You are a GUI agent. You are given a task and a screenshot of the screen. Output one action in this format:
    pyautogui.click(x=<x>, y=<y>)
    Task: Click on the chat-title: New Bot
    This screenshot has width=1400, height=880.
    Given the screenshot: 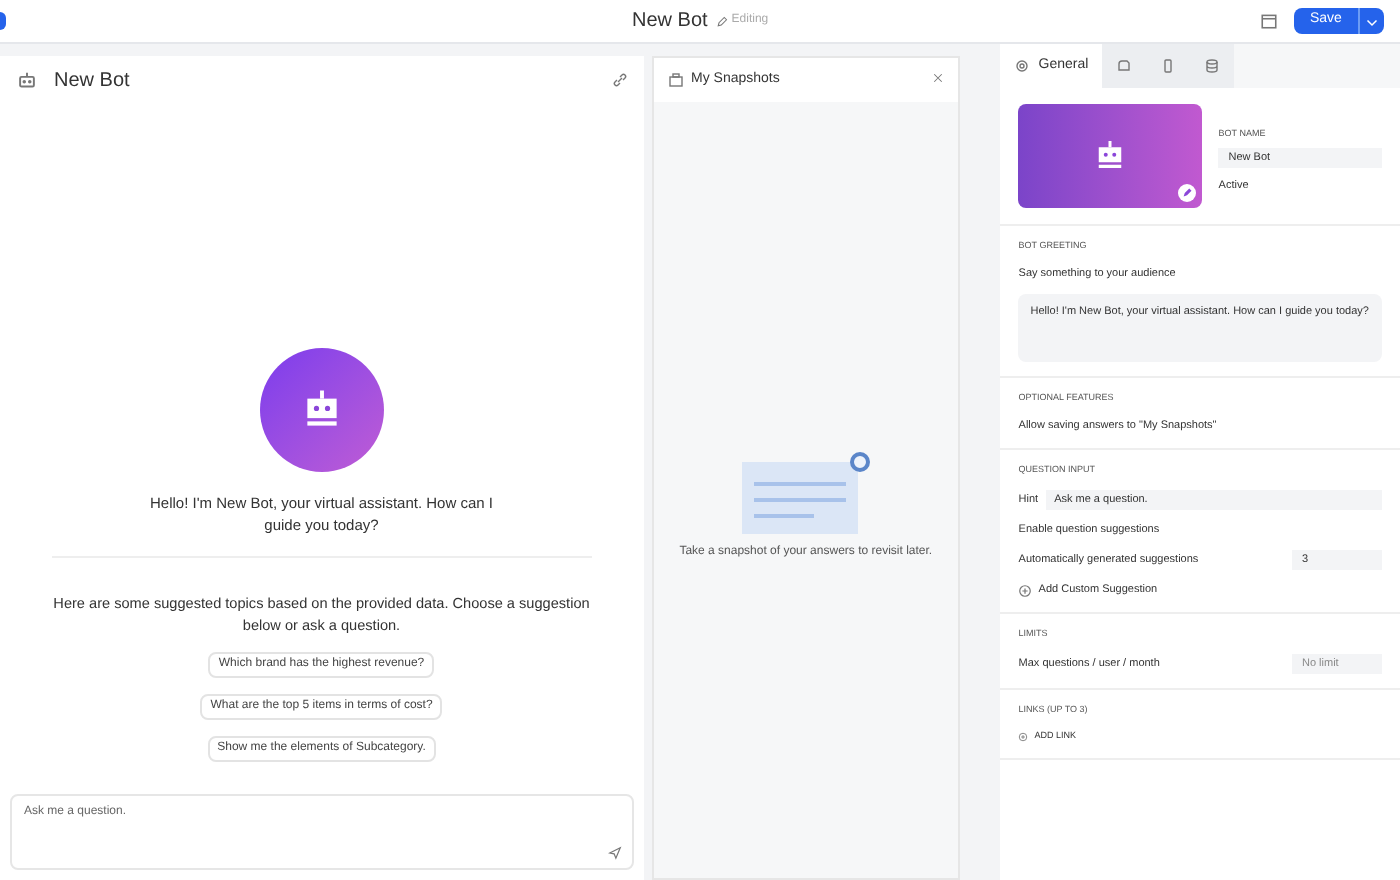 What is the action you would take?
    pyautogui.click(x=93, y=81)
    